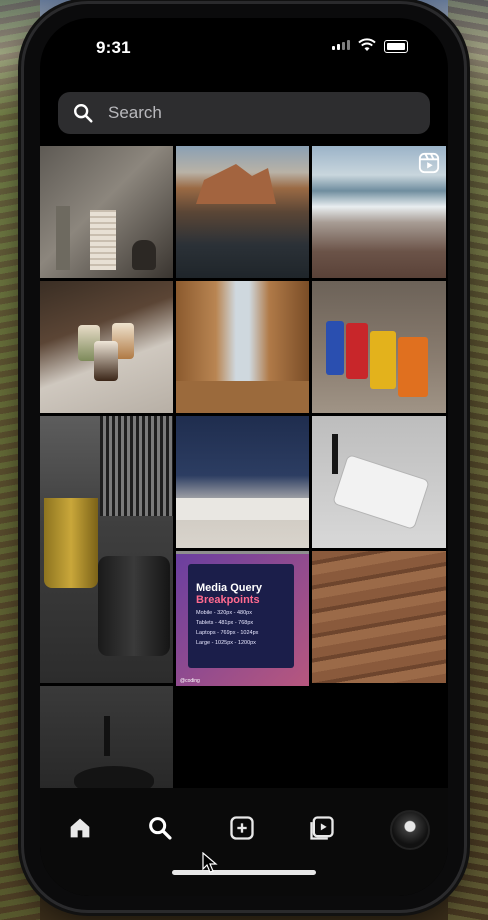  What do you see at coordinates (357, 351) in the screenshot?
I see `red-sink` at bounding box center [357, 351].